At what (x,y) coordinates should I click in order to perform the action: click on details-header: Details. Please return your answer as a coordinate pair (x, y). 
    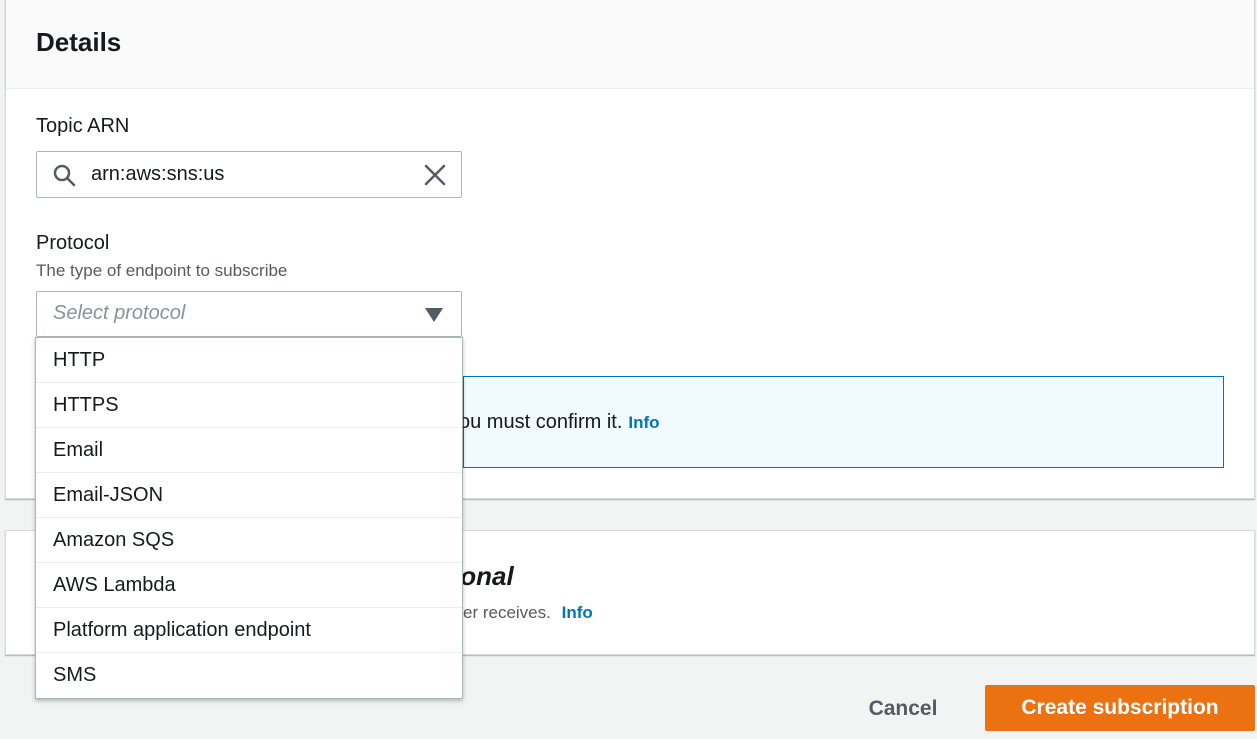
    Looking at the image, I should click on (630, 44).